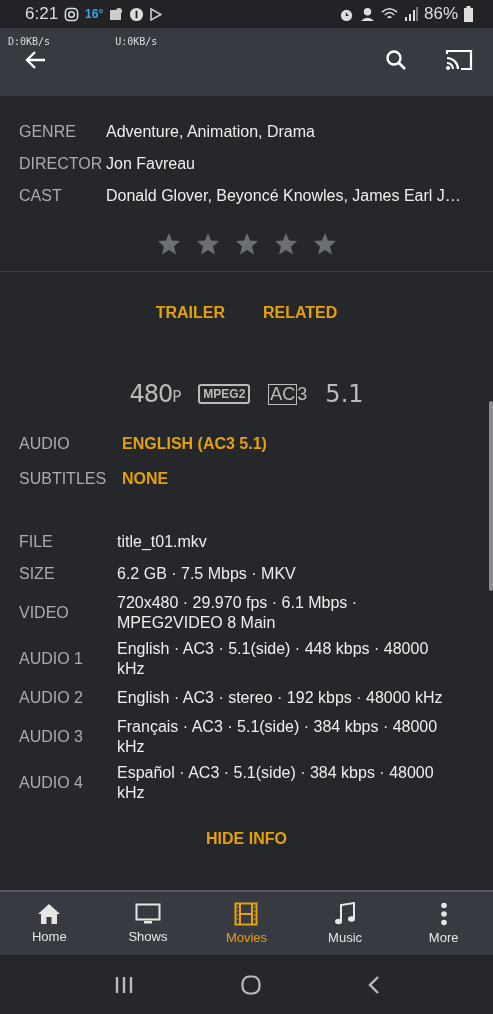 This screenshot has width=493, height=1014. I want to click on channels-label: 5.1, so click(344, 394).